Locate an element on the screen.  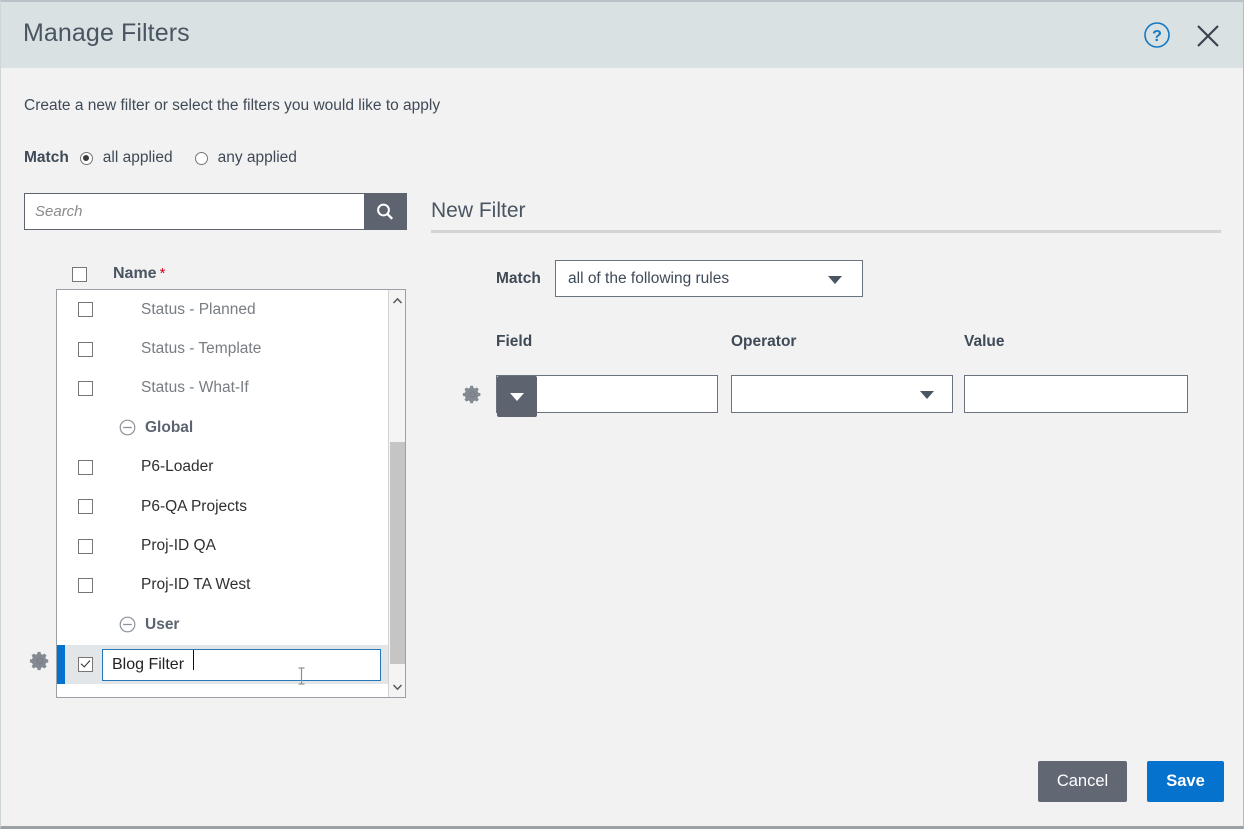
list-item-label: Status - What-If is located at coordinates (195, 388).